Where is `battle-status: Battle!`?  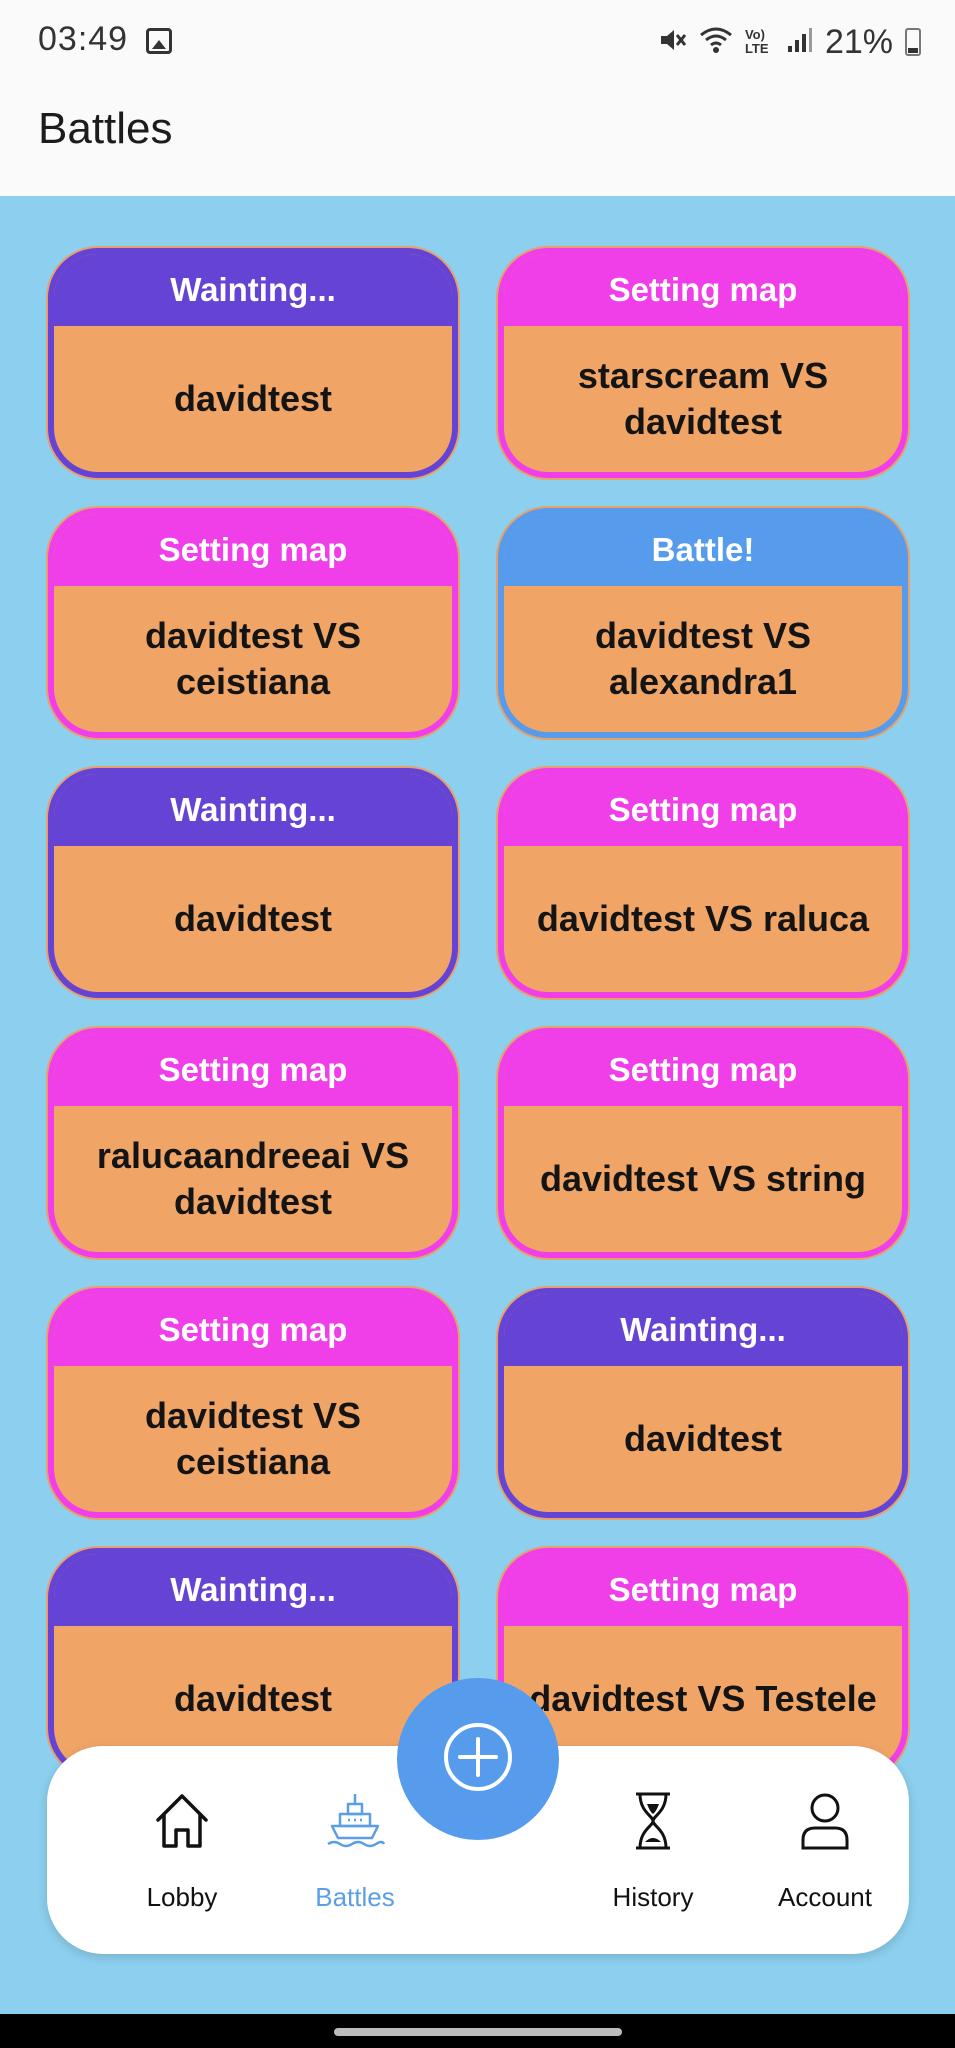 battle-status: Battle! is located at coordinates (703, 550).